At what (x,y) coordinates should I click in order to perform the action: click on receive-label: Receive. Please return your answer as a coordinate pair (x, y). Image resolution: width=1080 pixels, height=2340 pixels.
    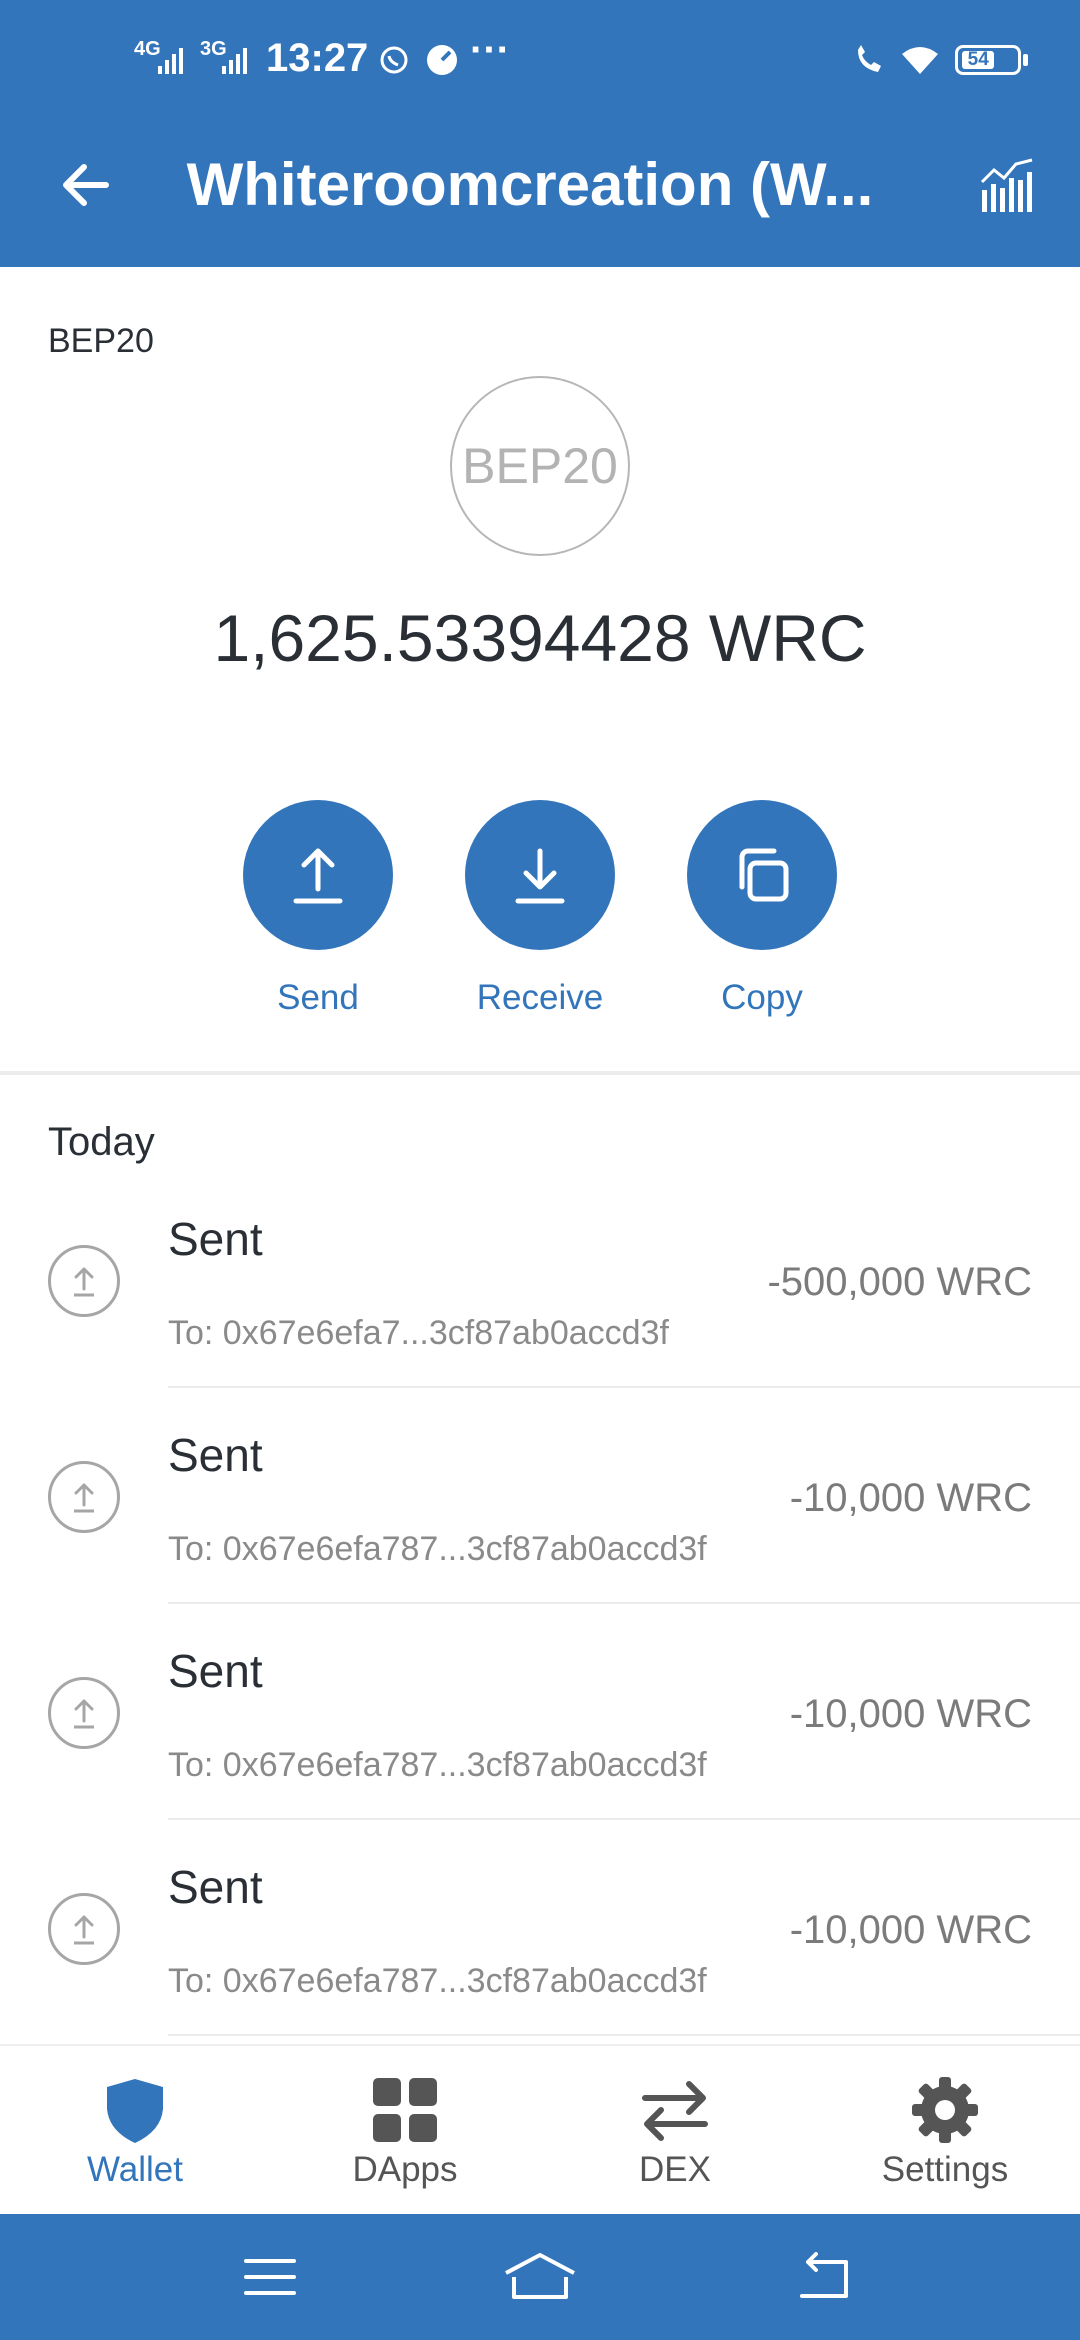
    Looking at the image, I should click on (540, 998).